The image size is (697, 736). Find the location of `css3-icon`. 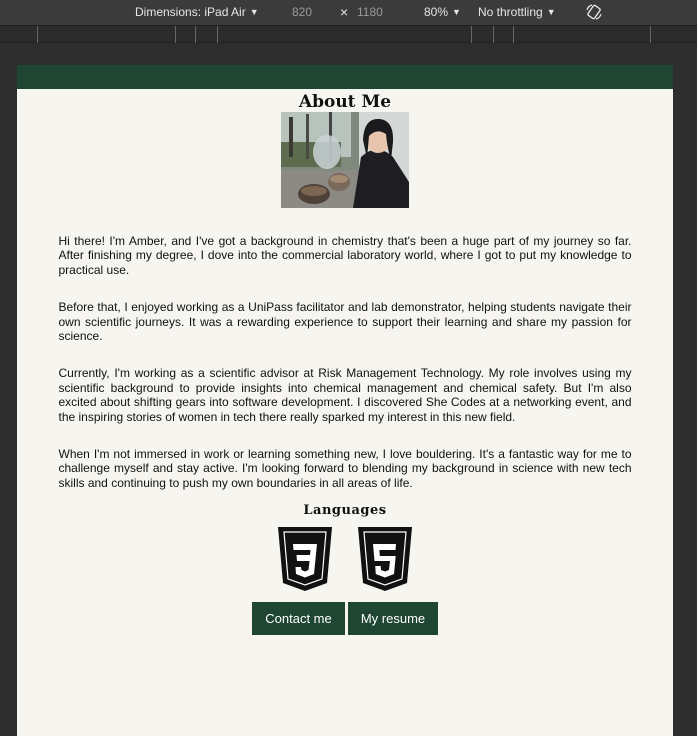

css3-icon is located at coordinates (305, 559).